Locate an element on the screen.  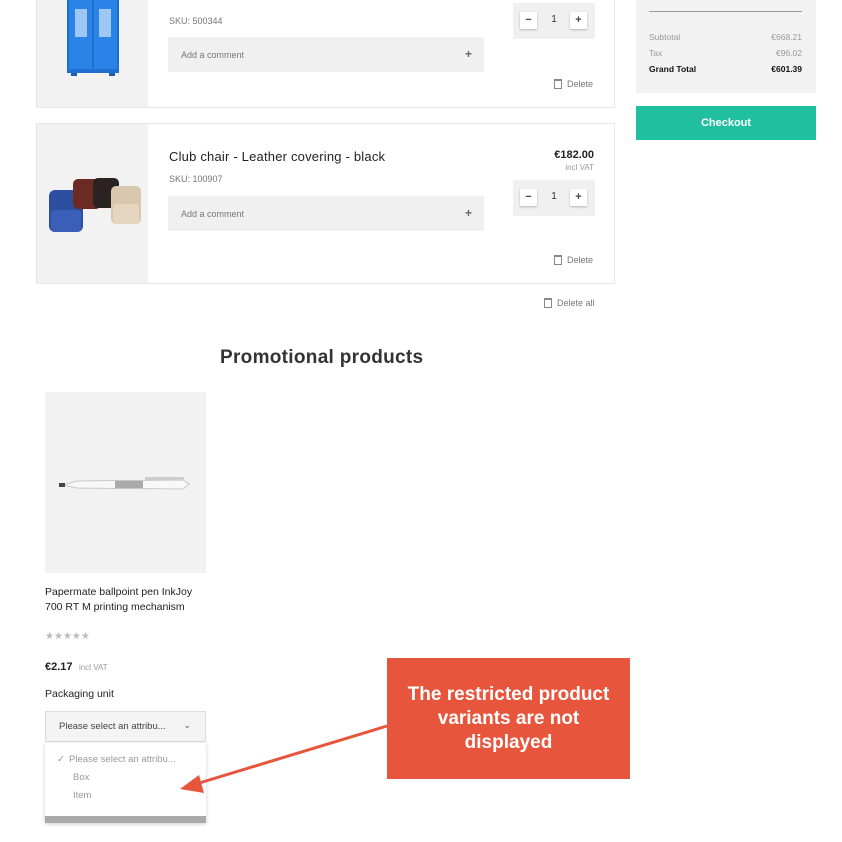
promo-product-name-line2: 700 RT M printing mechanism is located at coordinates (115, 607).